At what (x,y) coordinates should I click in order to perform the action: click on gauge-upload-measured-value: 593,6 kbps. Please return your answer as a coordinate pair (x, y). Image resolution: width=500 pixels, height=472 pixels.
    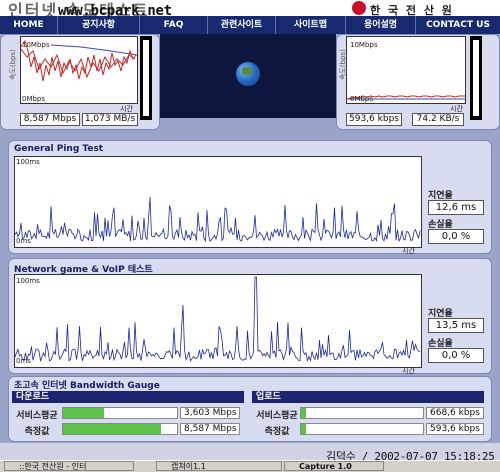
    Looking at the image, I should click on (455, 429).